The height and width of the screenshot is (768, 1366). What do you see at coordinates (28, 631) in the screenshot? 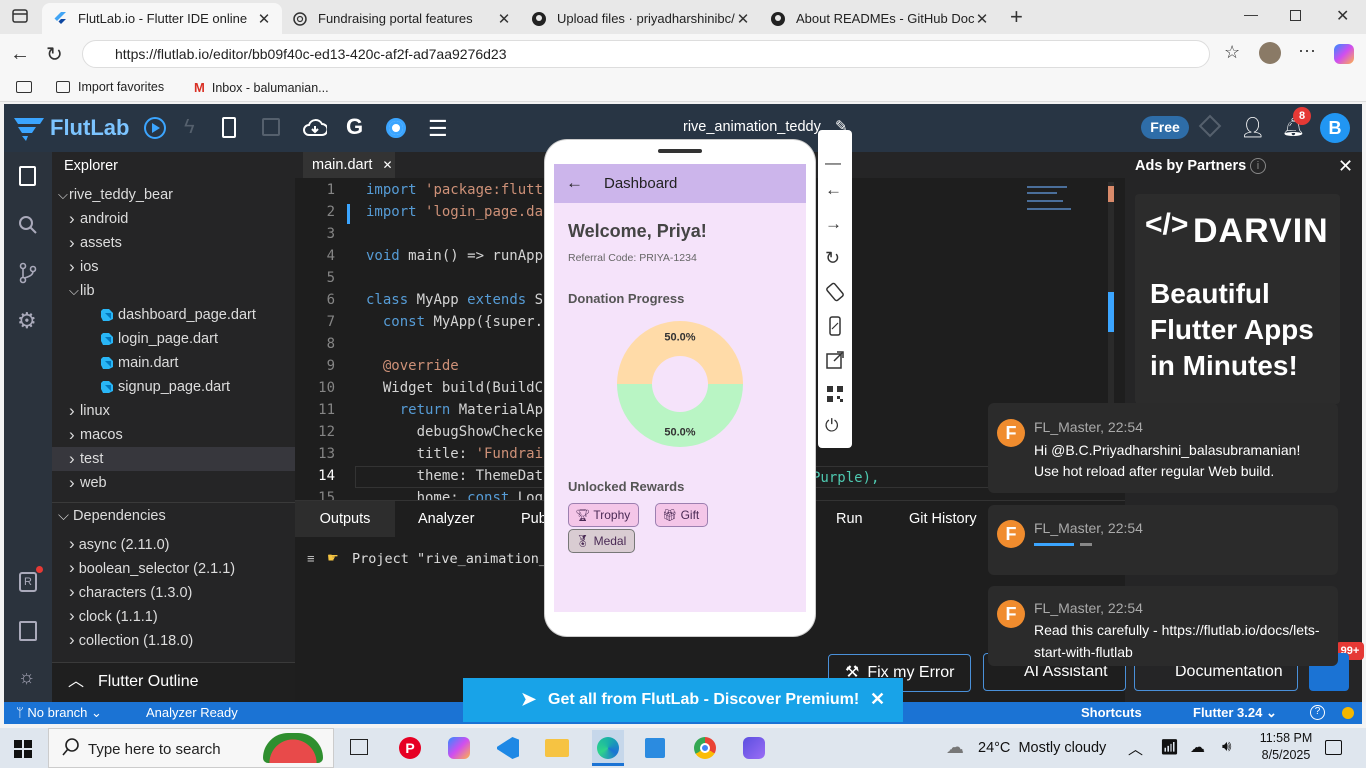
I see `docs-icon` at bounding box center [28, 631].